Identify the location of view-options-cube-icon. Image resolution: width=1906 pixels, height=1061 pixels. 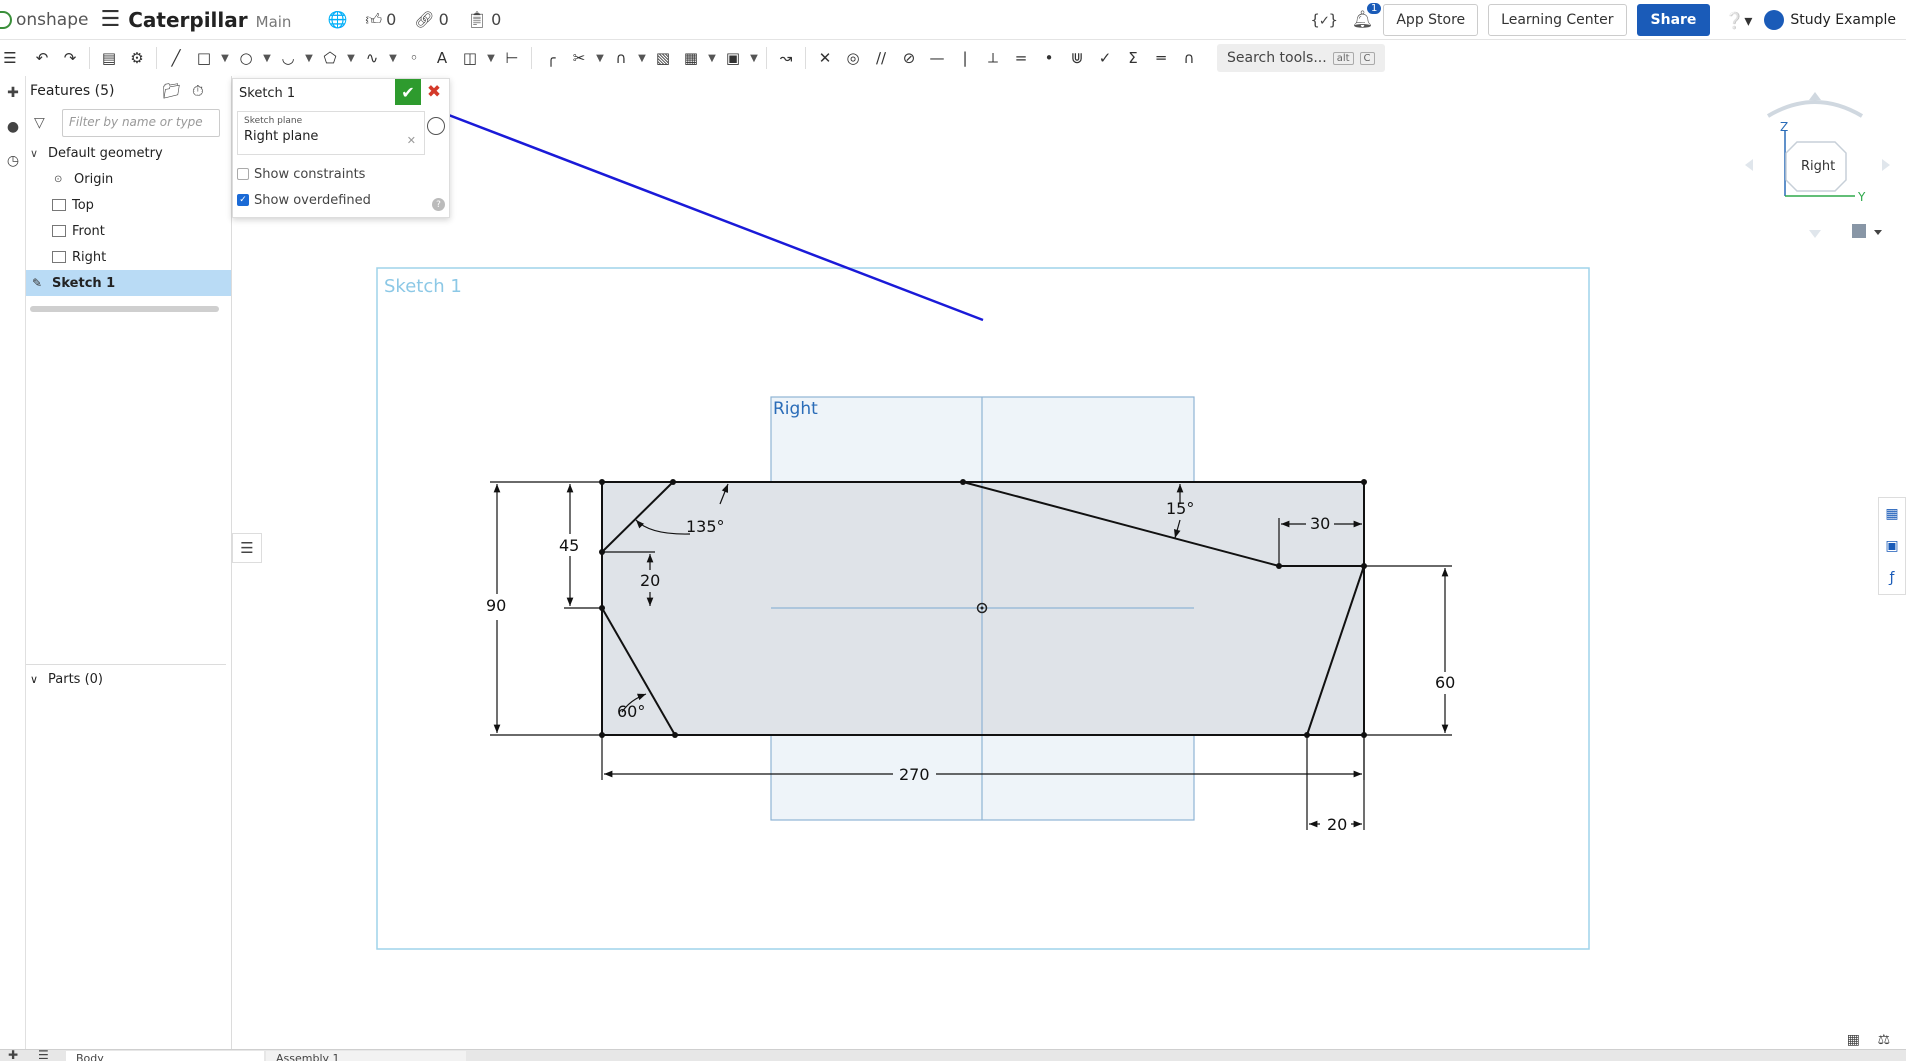
(1859, 231).